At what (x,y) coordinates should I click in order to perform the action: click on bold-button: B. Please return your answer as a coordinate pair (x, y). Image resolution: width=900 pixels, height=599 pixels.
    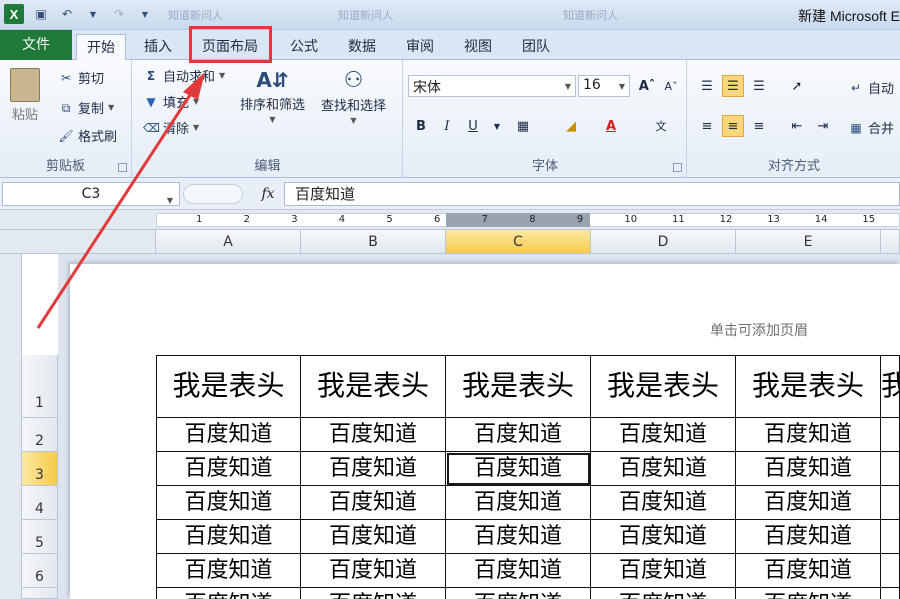
    Looking at the image, I should click on (421, 126).